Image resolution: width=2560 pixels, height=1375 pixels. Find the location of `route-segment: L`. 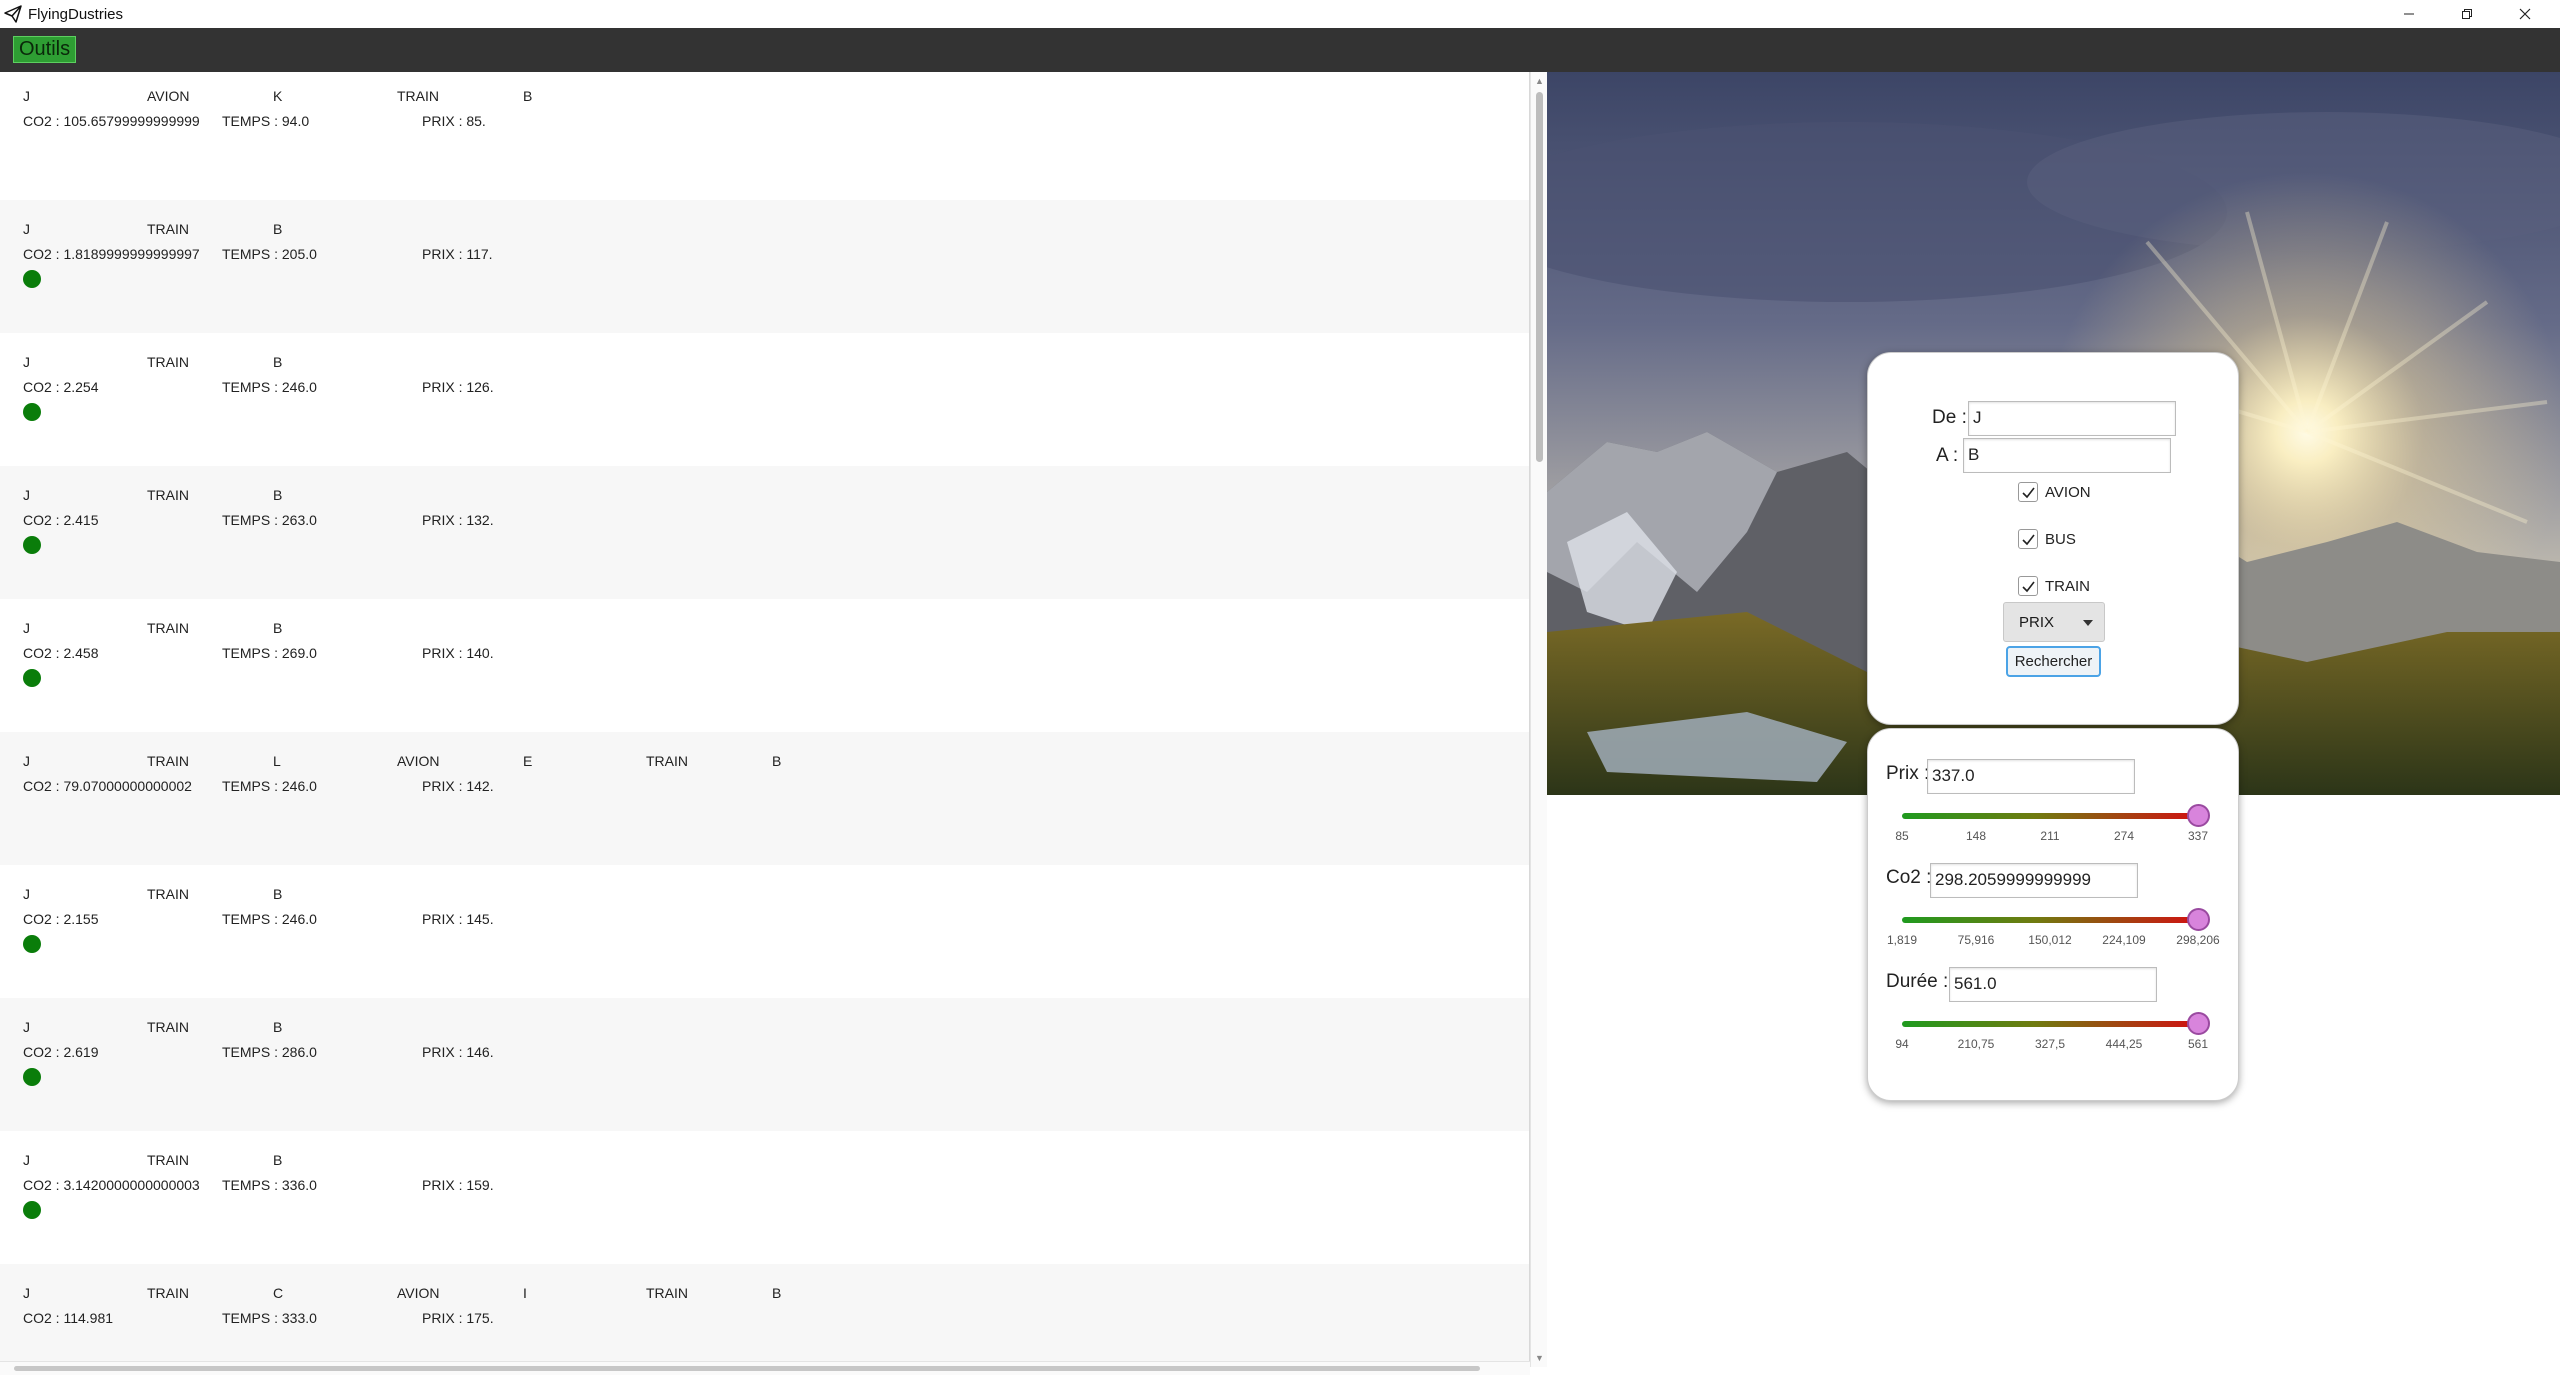

route-segment: L is located at coordinates (277, 761).